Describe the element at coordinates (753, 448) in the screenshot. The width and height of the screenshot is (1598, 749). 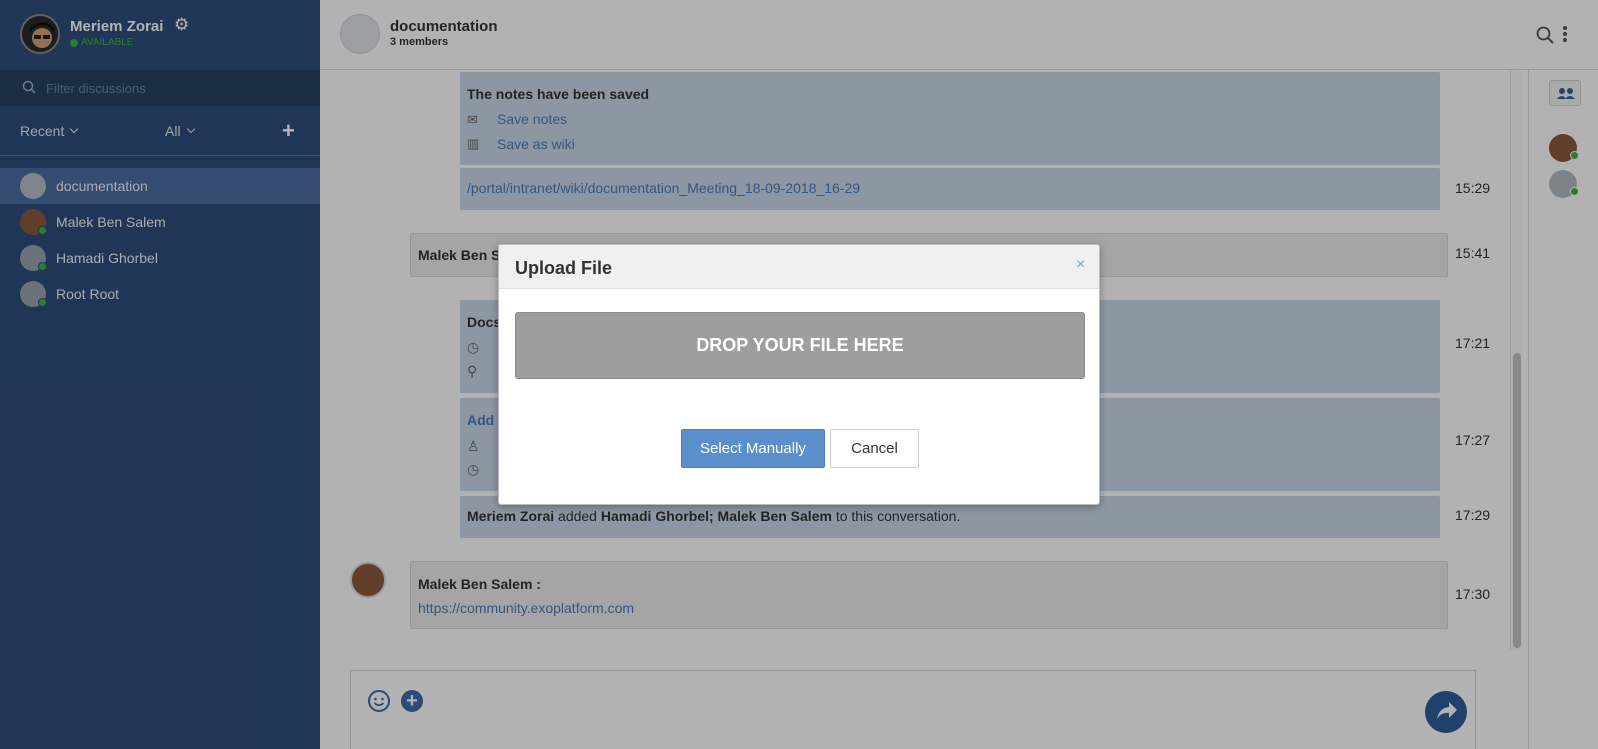
I see `select-manually-button: Select Manually` at that location.